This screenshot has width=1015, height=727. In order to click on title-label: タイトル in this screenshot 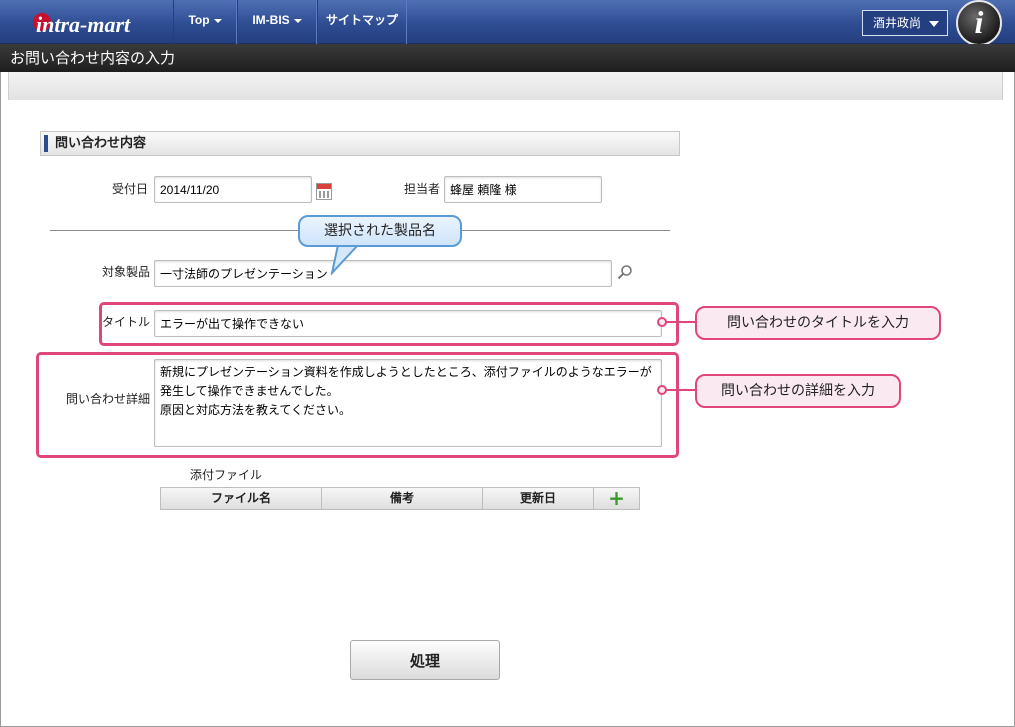, I will do `click(125, 322)`.